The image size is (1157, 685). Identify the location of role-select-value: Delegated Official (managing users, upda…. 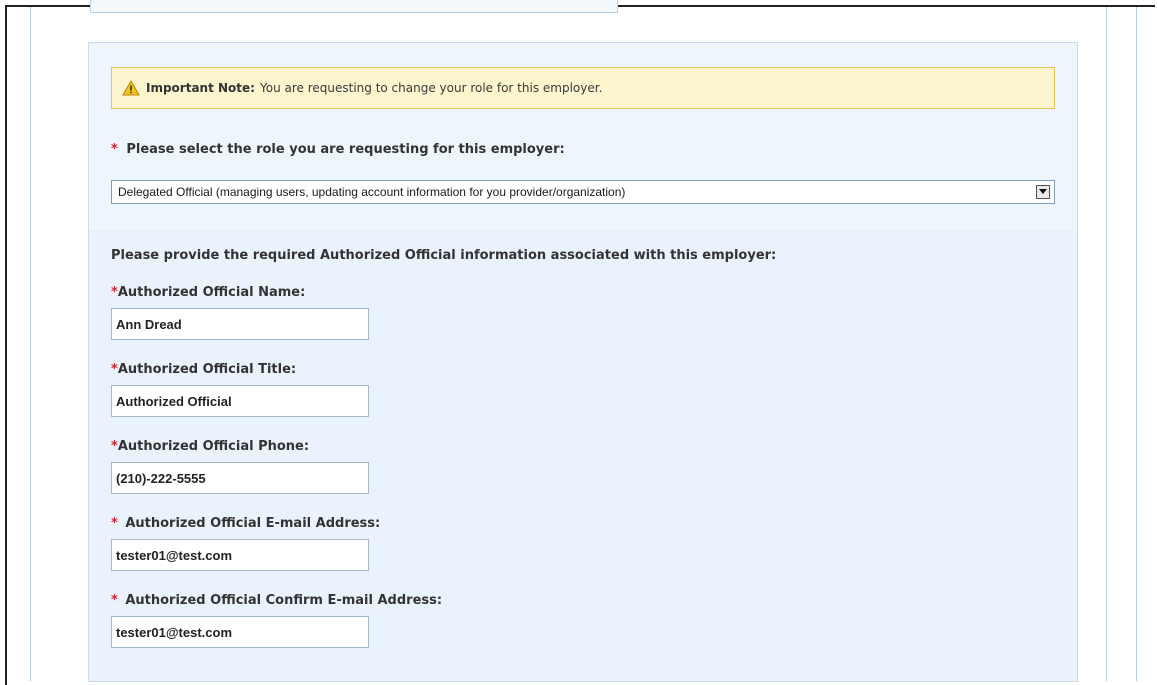
(371, 192).